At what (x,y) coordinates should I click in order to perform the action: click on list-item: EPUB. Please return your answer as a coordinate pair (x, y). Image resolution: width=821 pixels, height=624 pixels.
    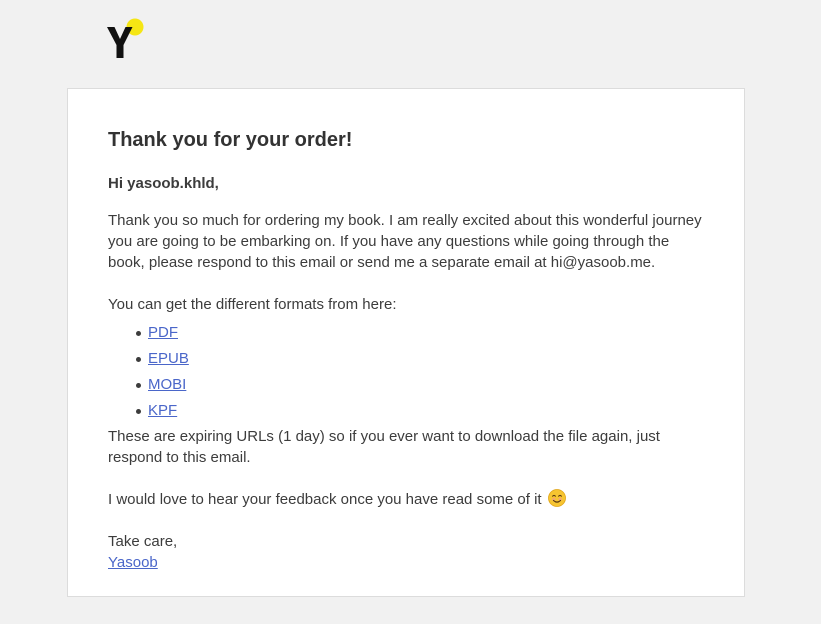
    Looking at the image, I should click on (422, 359).